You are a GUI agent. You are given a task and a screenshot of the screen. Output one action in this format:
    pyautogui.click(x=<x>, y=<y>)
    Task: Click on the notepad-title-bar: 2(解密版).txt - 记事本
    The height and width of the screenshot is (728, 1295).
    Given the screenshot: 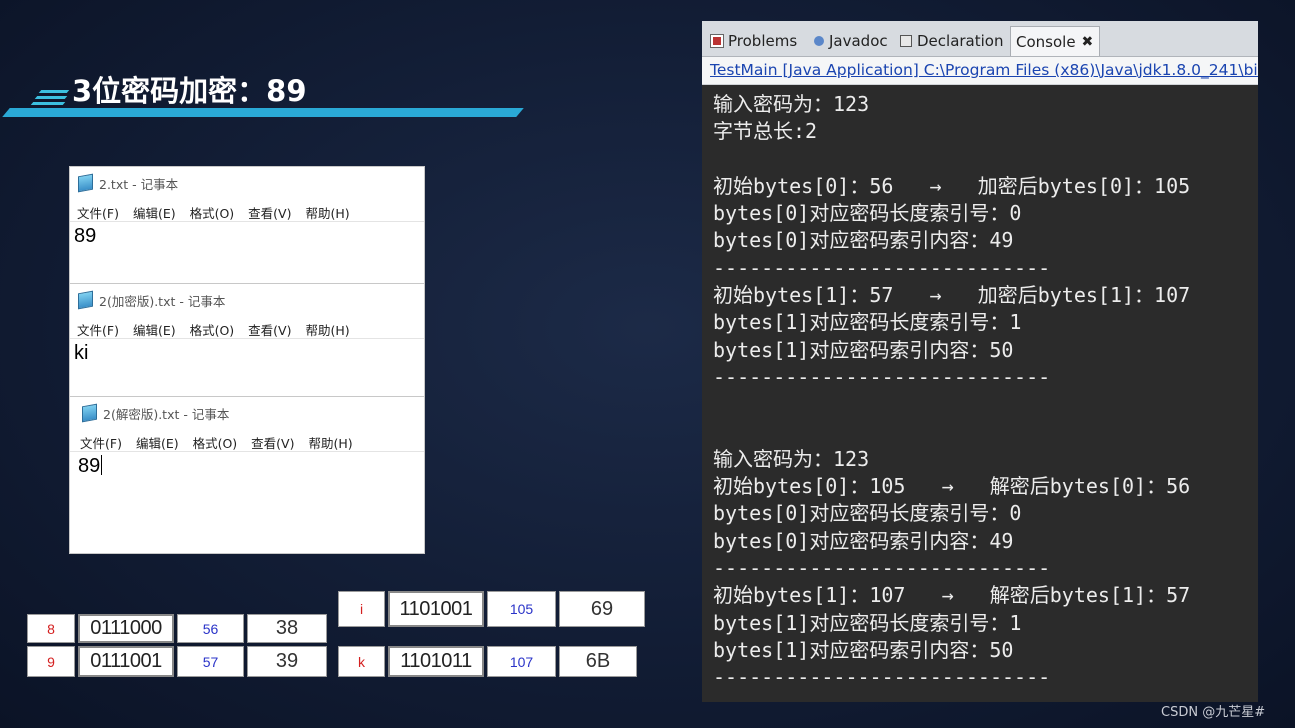 What is the action you would take?
    pyautogui.click(x=156, y=413)
    